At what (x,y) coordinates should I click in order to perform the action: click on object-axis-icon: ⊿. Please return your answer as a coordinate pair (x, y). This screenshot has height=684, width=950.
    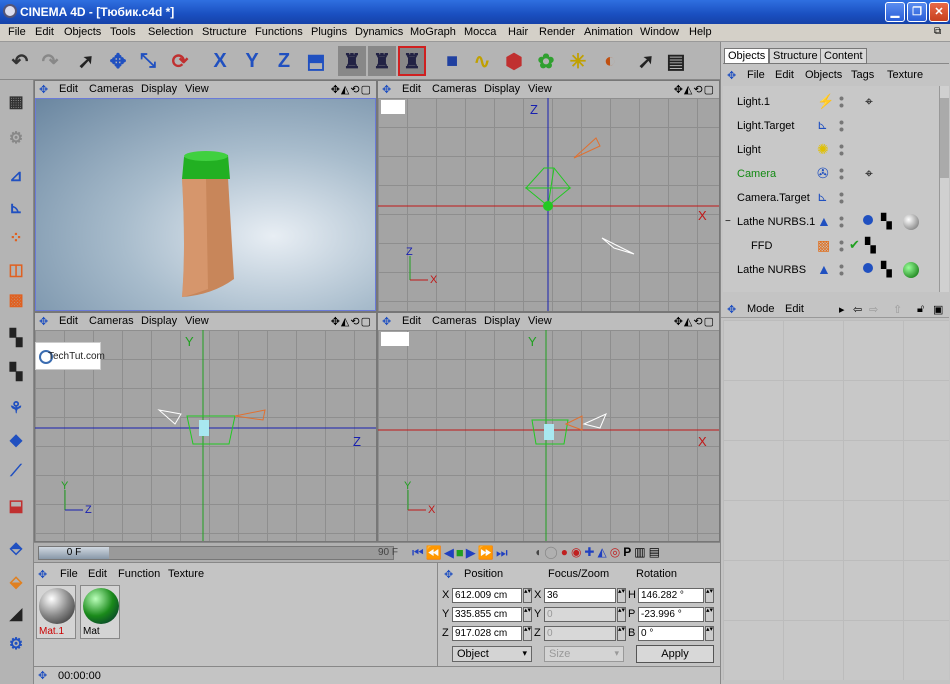
    Looking at the image, I should click on (16, 176).